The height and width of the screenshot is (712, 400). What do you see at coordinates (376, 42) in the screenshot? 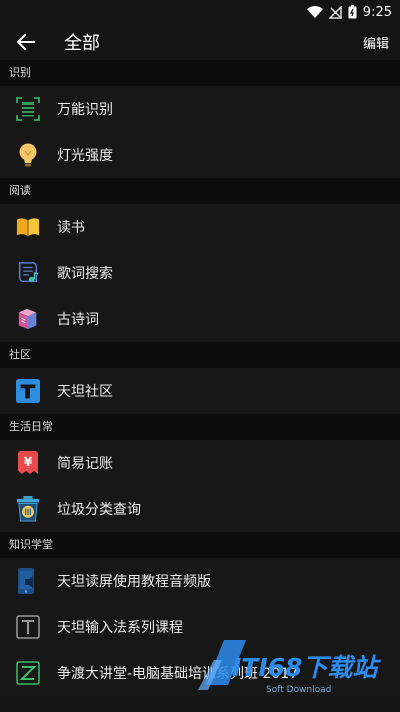
I see `edit-button: 编辑` at bounding box center [376, 42].